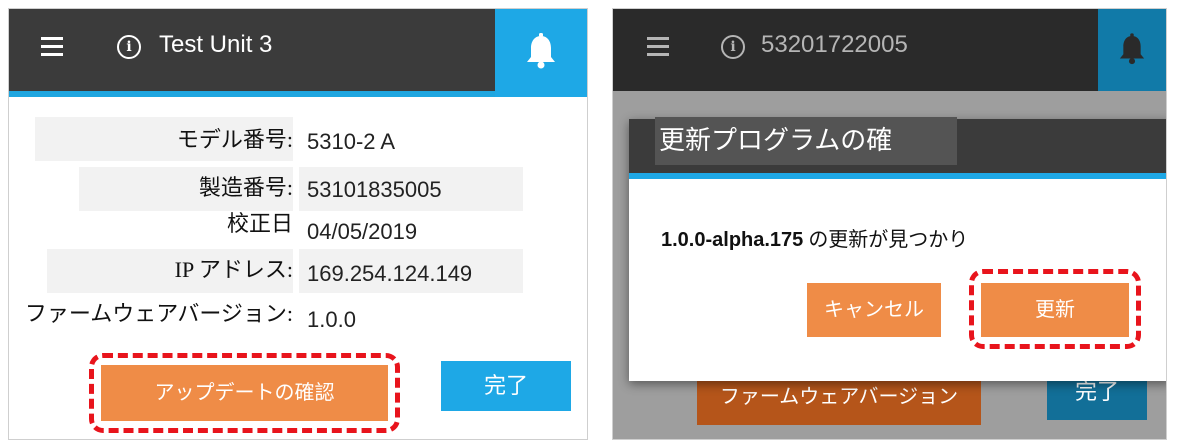 The image size is (1177, 440). I want to click on firmware-label: ファームウェアバージョン:, so click(158, 313).